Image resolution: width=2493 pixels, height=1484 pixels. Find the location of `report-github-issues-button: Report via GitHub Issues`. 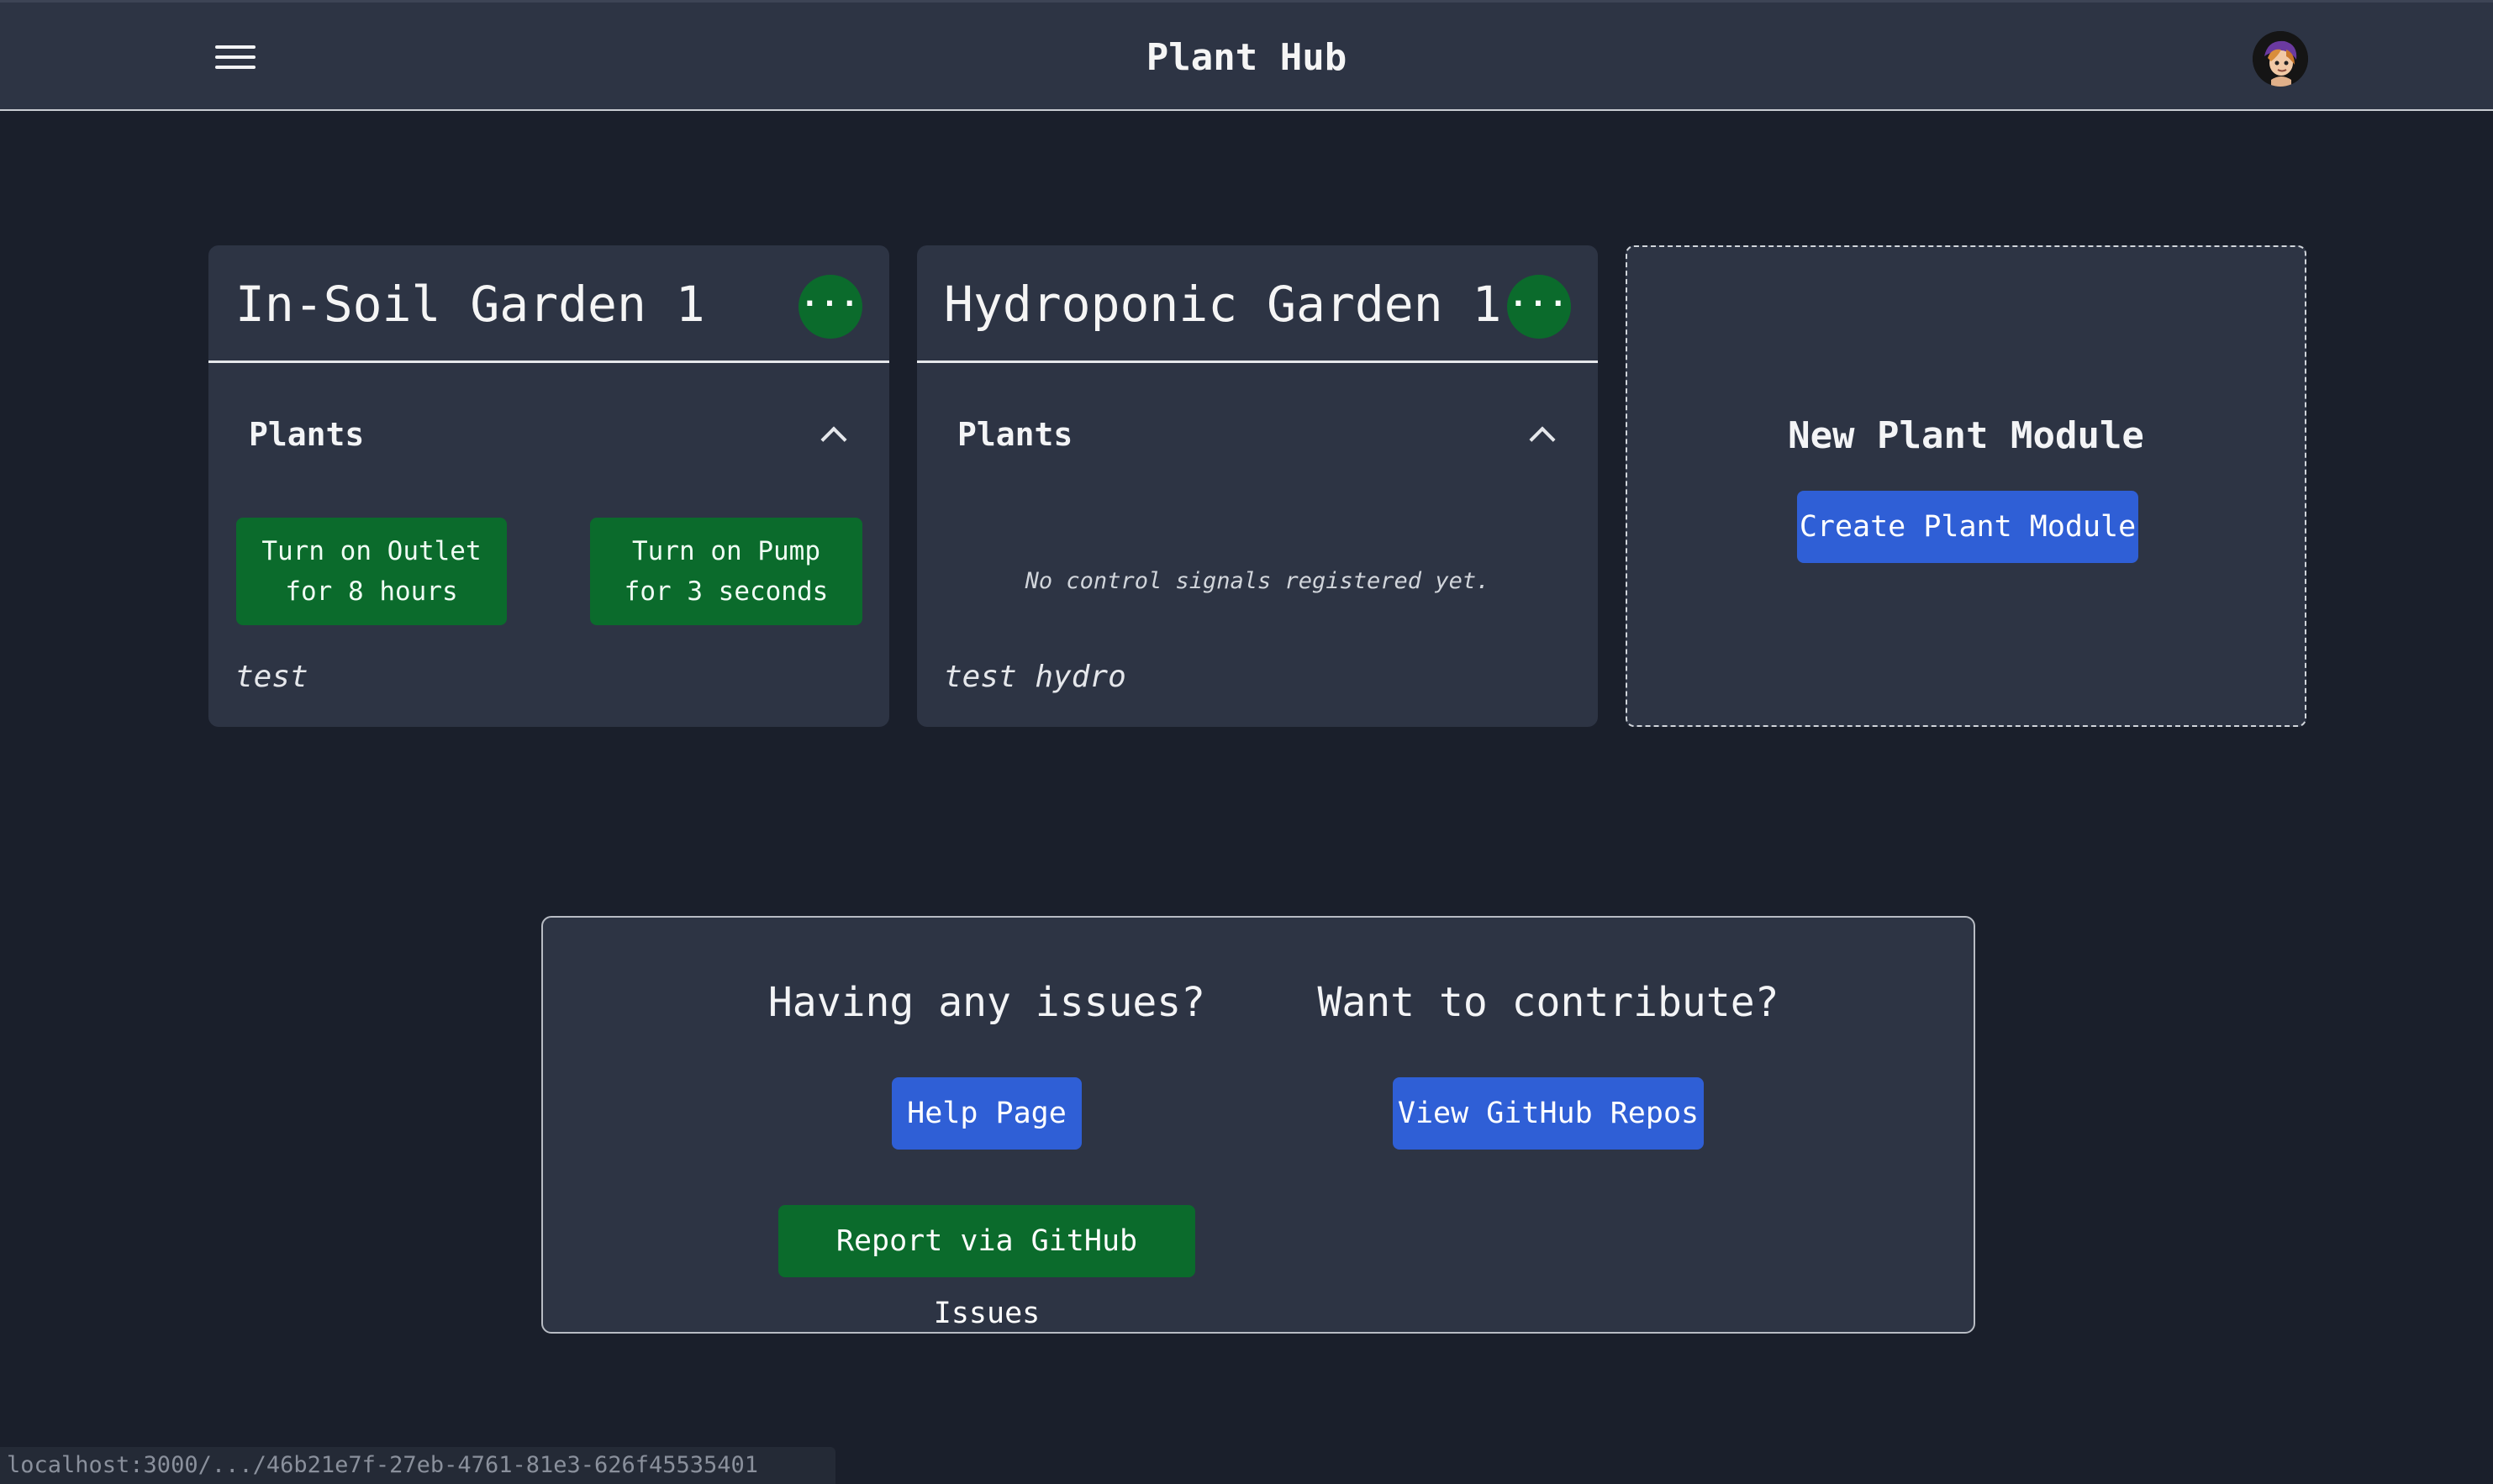

report-github-issues-button: Report via GitHub Issues is located at coordinates (986, 1268).